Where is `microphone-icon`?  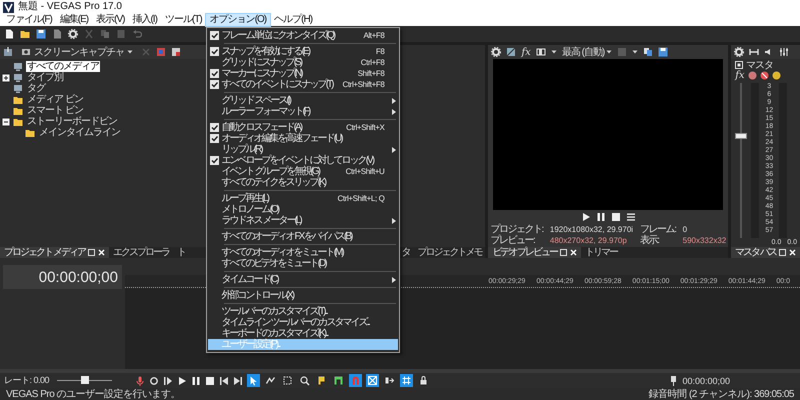 microphone-icon is located at coordinates (140, 381).